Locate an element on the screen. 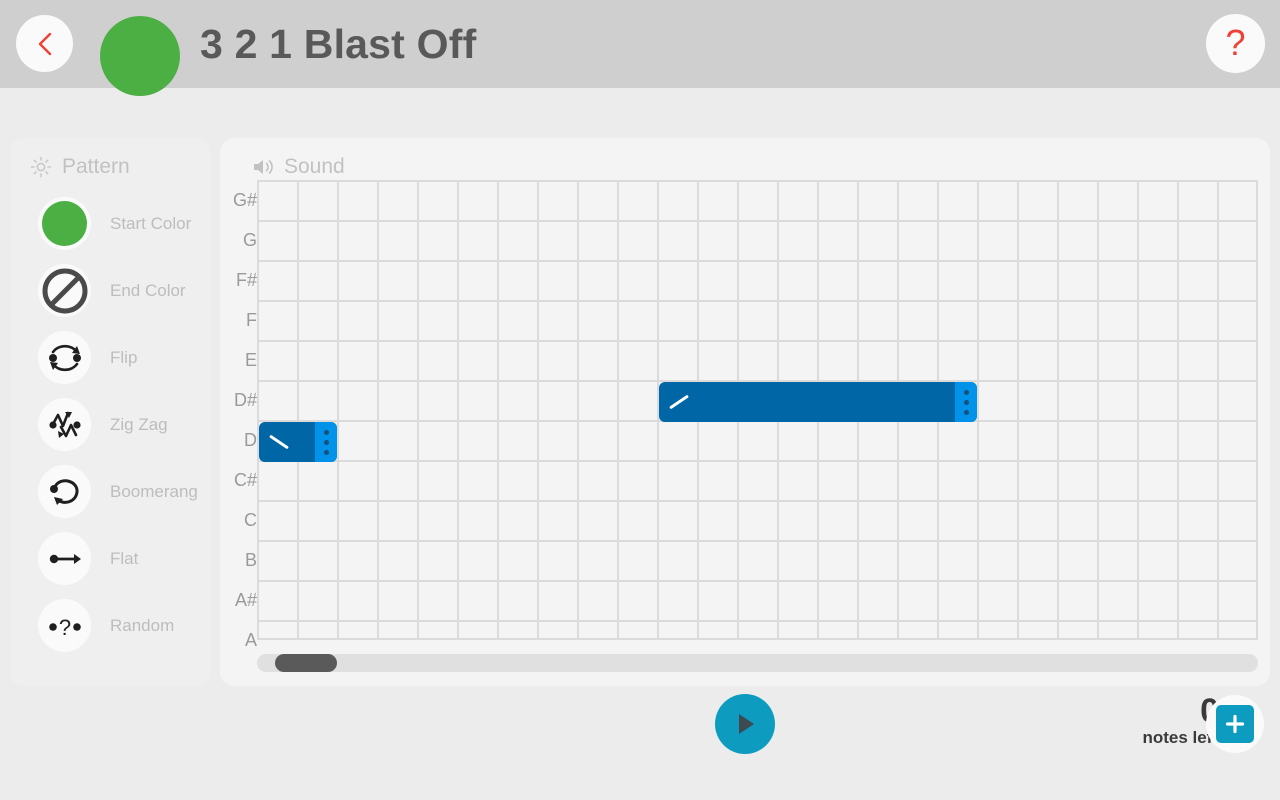 The height and width of the screenshot is (800, 1280). pattern-item-end-color: End Color is located at coordinates (110, 290).